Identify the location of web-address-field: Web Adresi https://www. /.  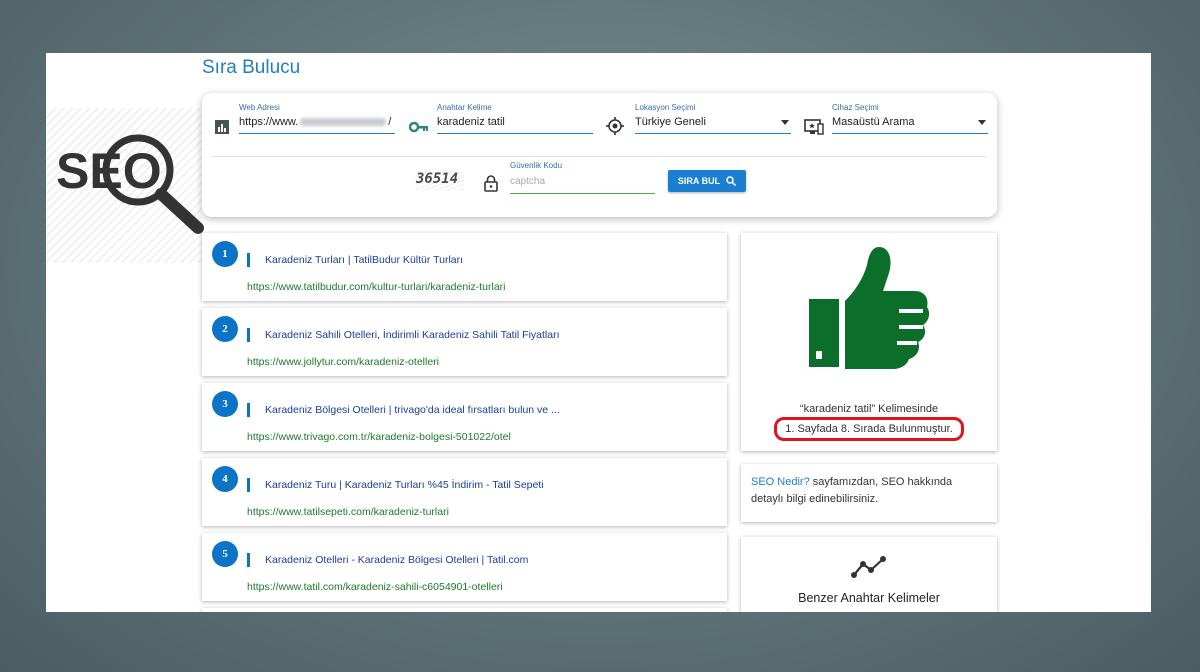
(317, 118).